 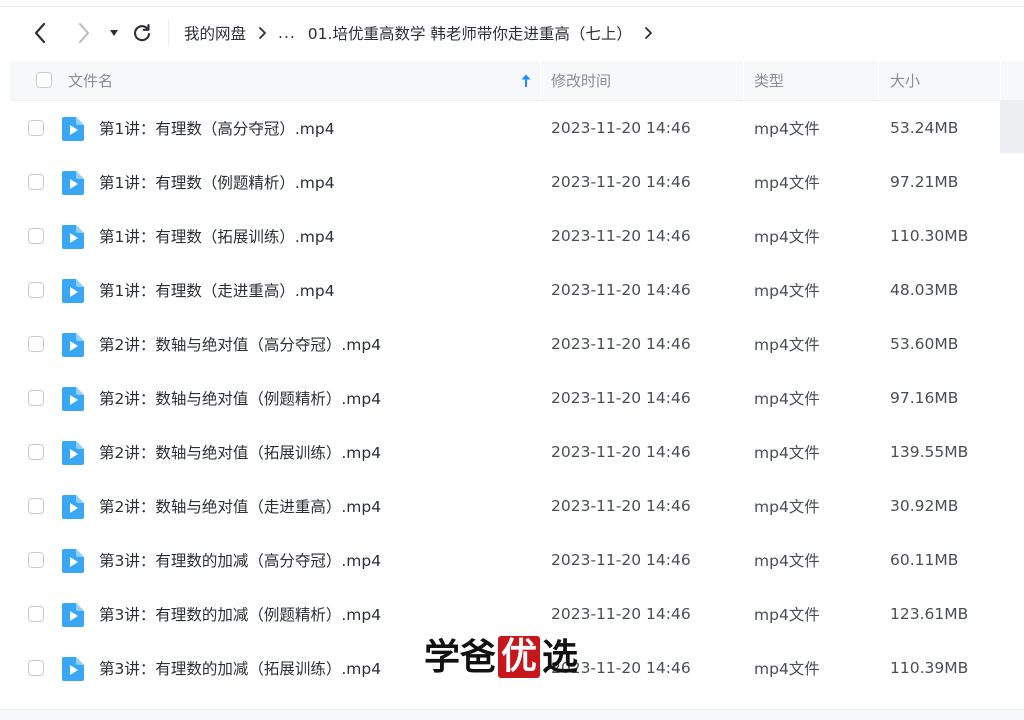 I want to click on file-size: 110.30MB, so click(x=929, y=236).